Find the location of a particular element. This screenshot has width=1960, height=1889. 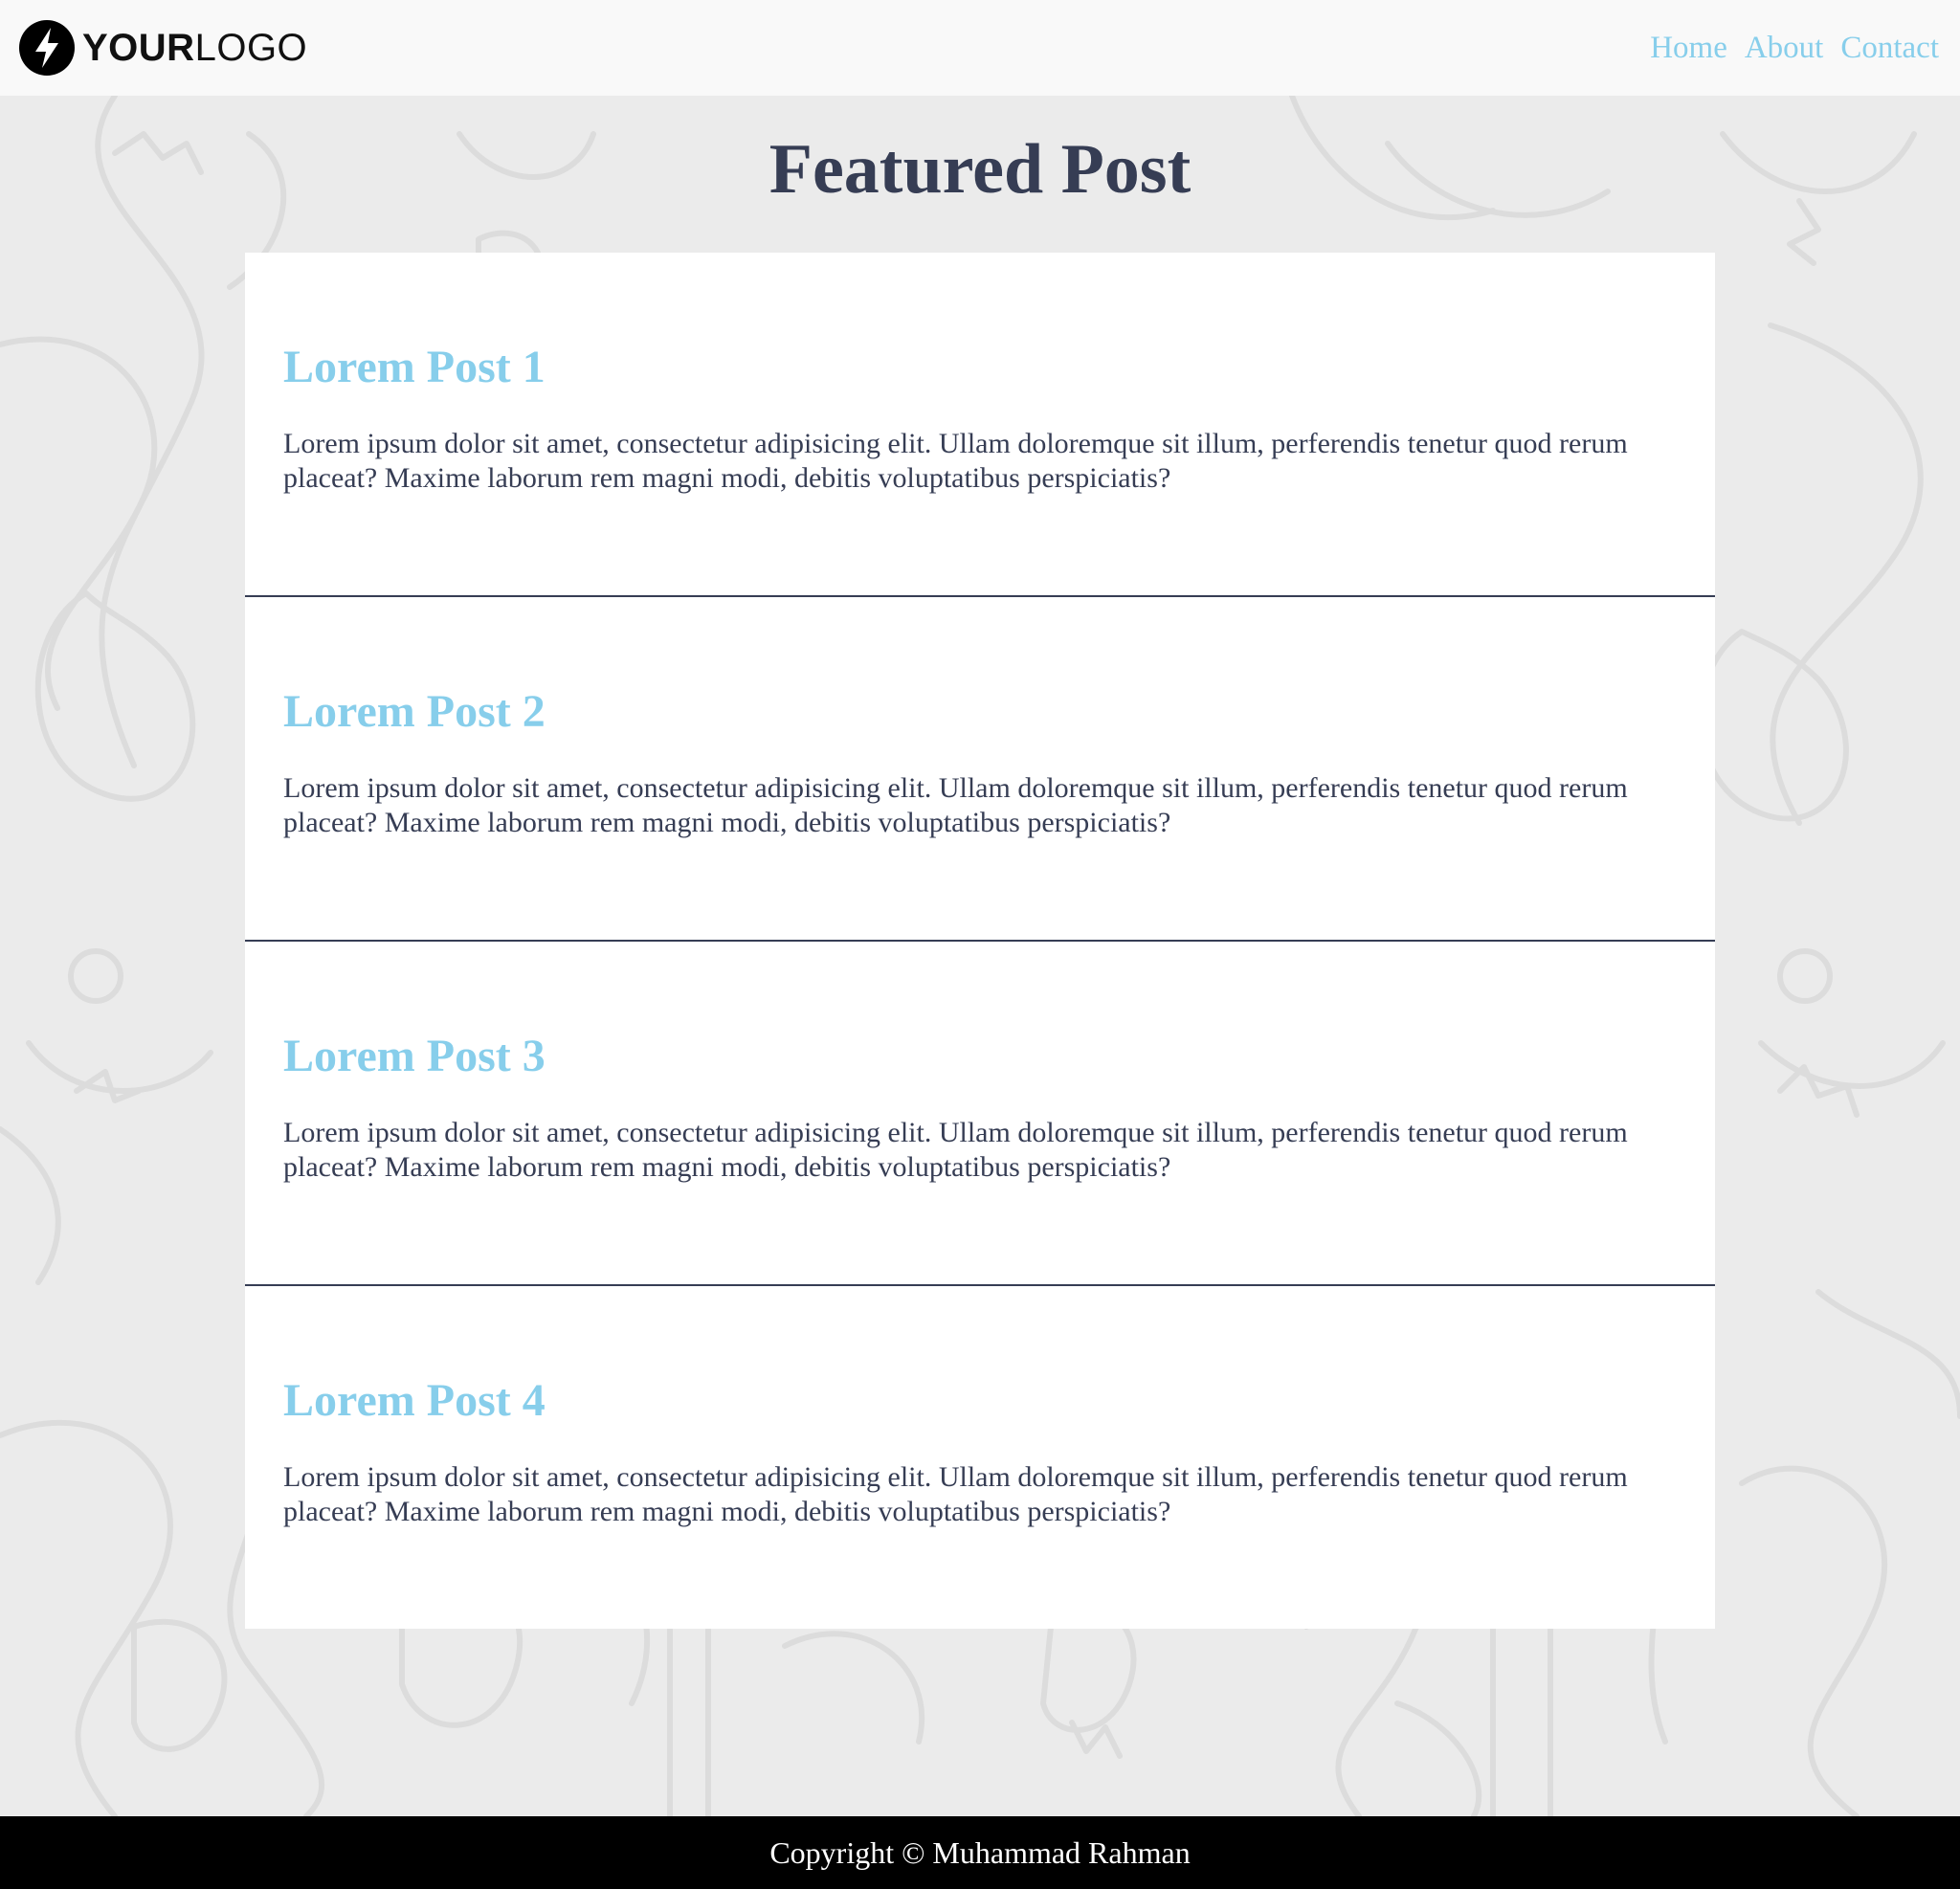

post-title: Lorem Post 1 is located at coordinates (980, 367).